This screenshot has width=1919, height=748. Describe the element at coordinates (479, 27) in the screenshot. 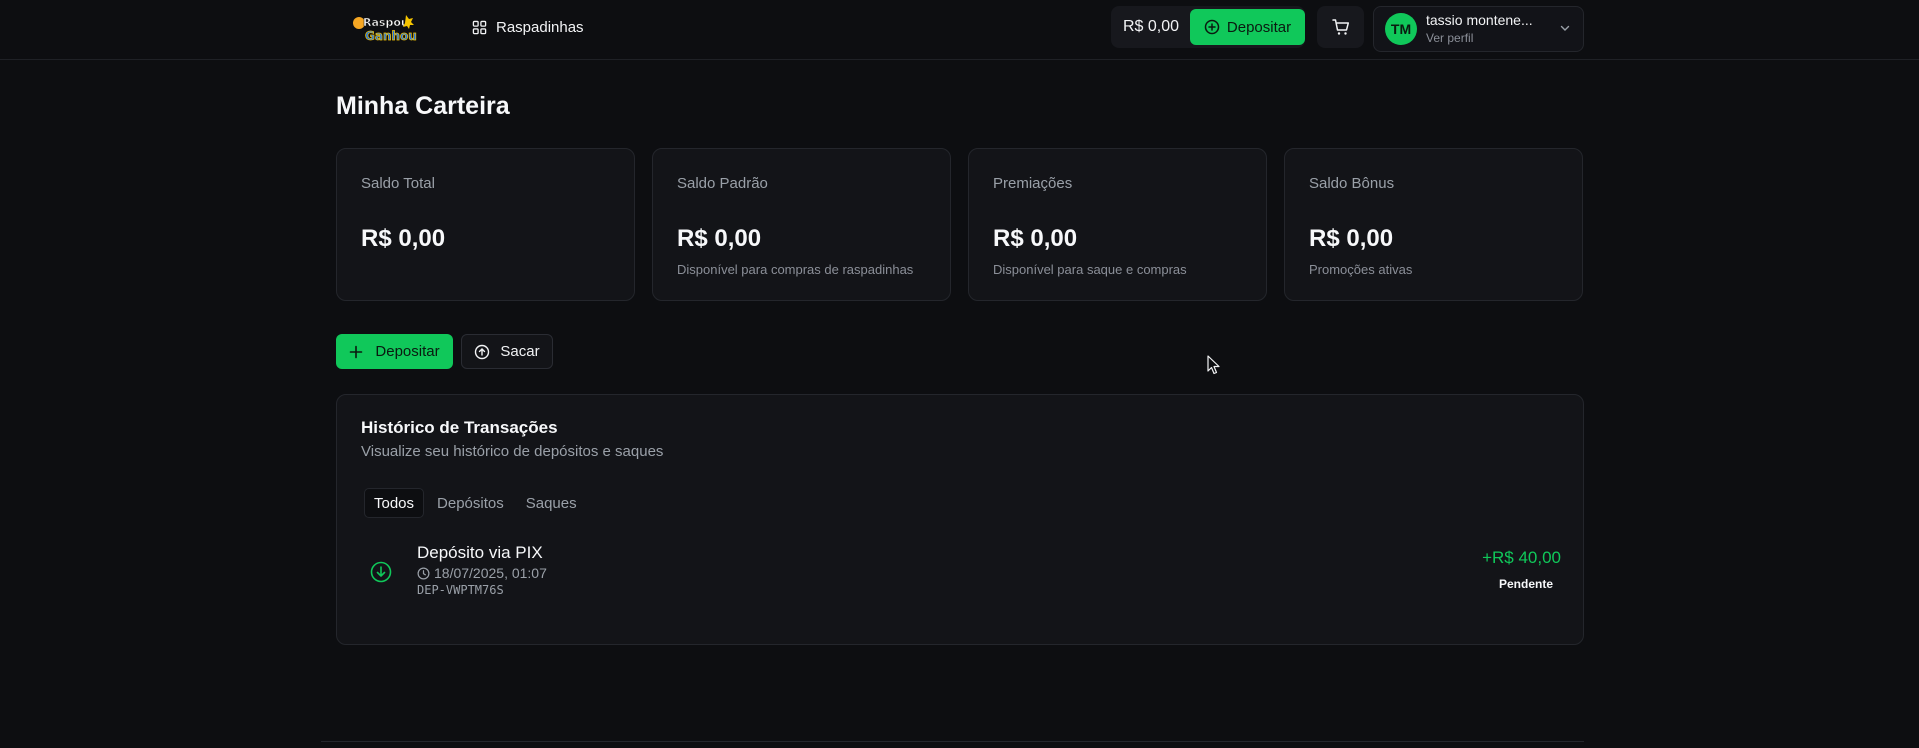

I see `grid-icon` at that location.